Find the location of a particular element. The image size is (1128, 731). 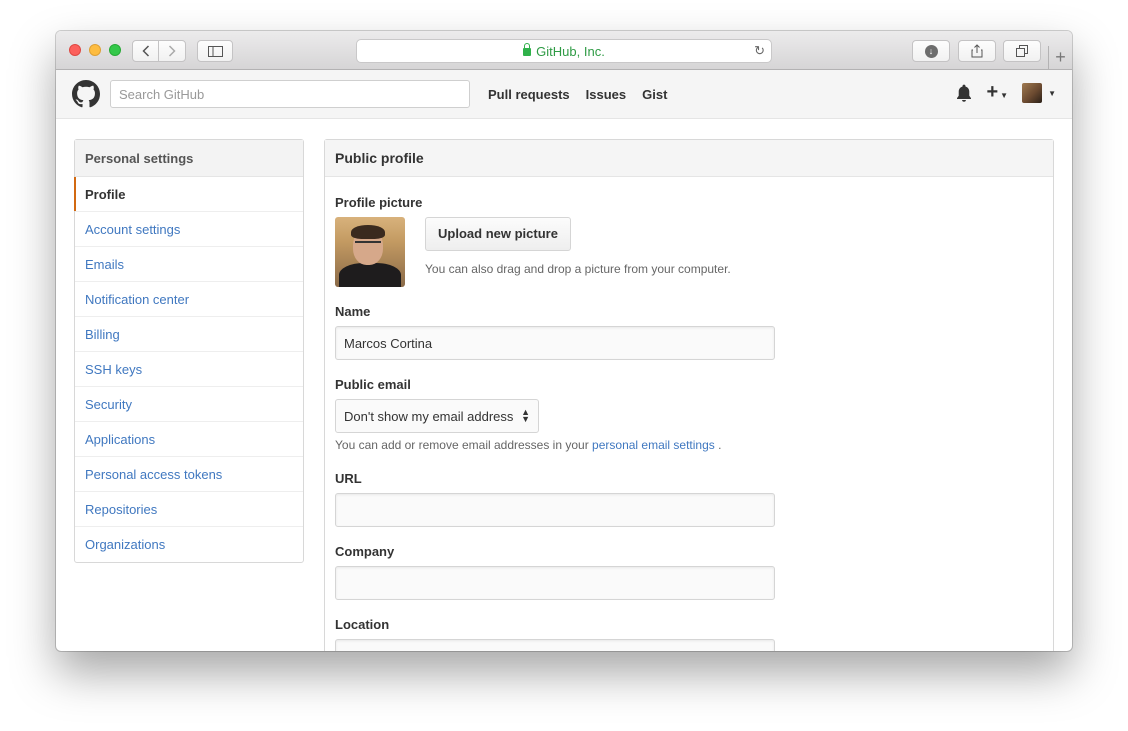

zoom-window-button is located at coordinates (115, 50).